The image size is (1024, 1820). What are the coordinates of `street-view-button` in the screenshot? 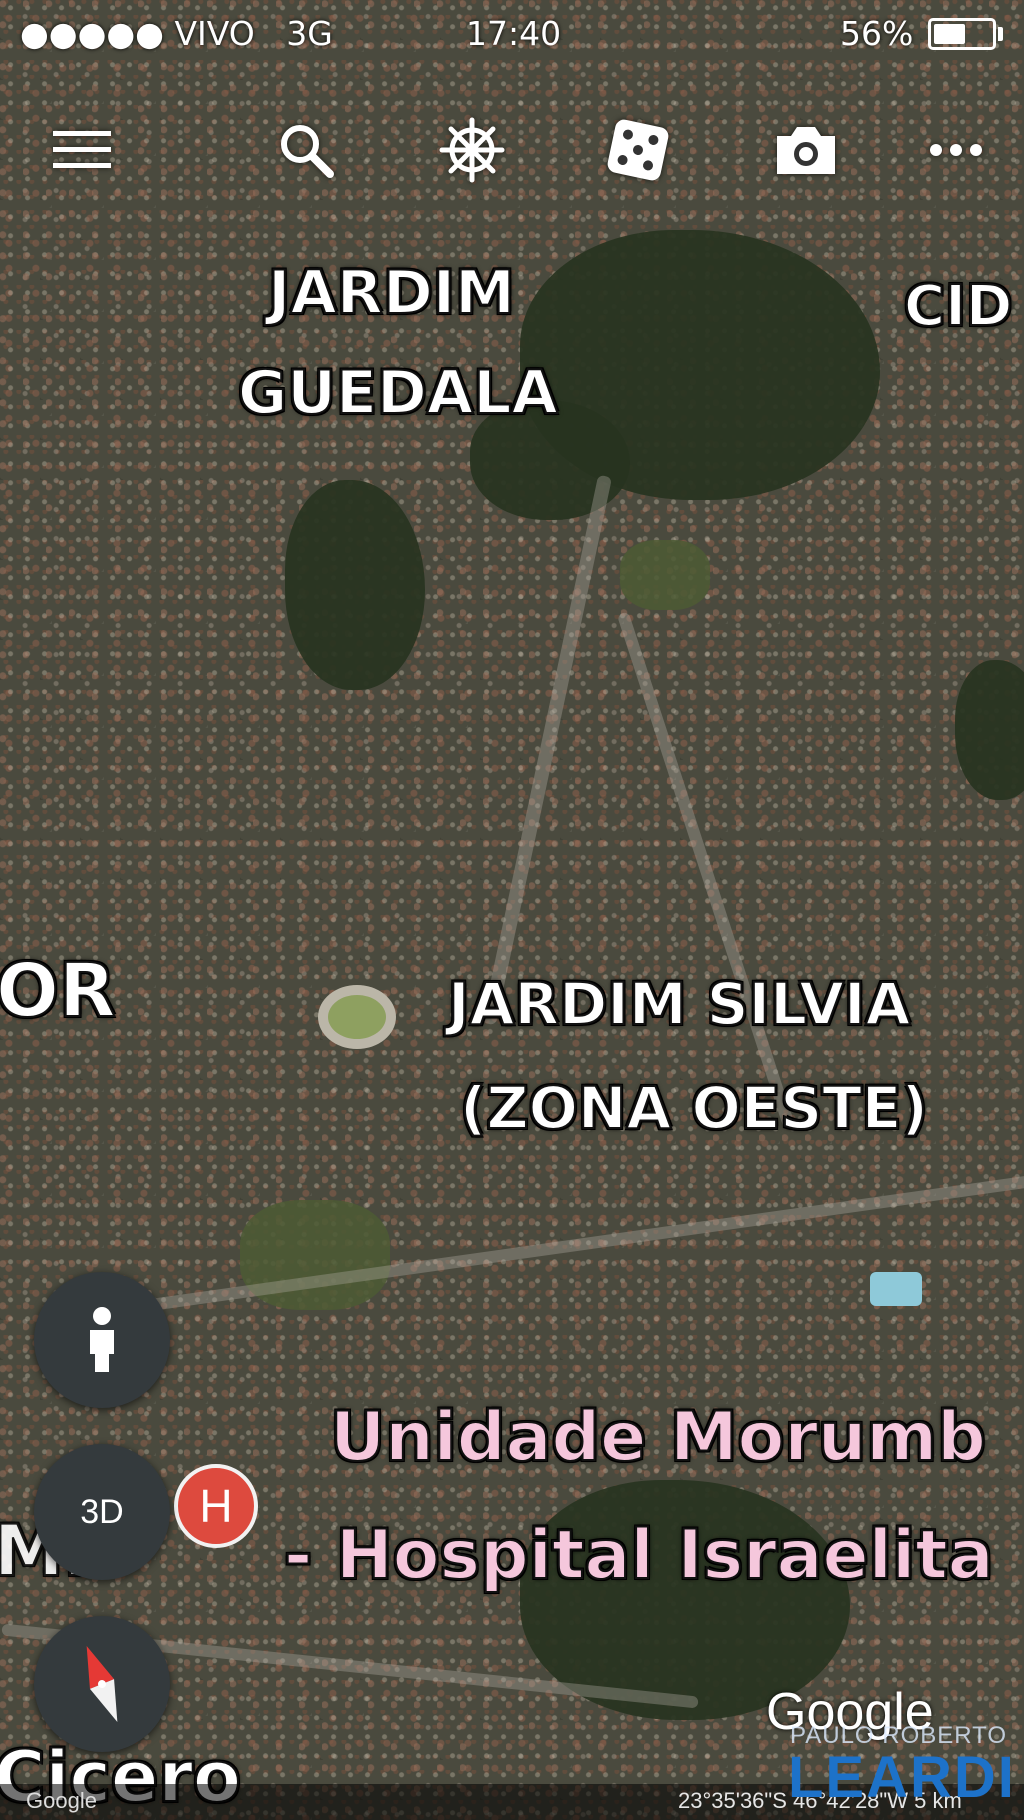 It's located at (102, 1340).